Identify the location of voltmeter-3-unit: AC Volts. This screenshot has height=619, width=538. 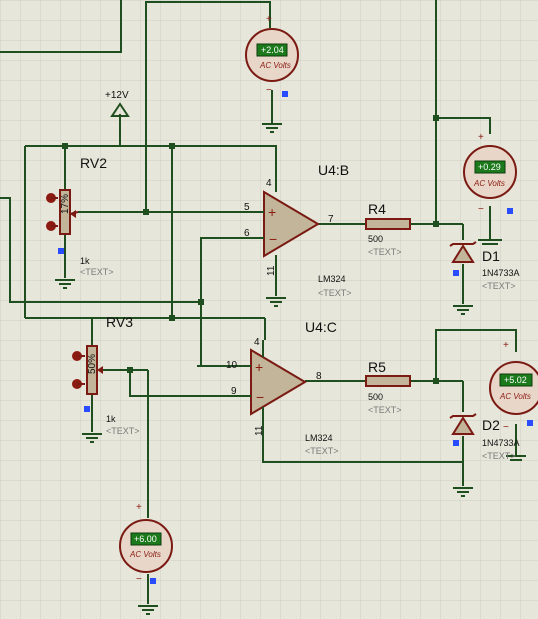
(515, 396).